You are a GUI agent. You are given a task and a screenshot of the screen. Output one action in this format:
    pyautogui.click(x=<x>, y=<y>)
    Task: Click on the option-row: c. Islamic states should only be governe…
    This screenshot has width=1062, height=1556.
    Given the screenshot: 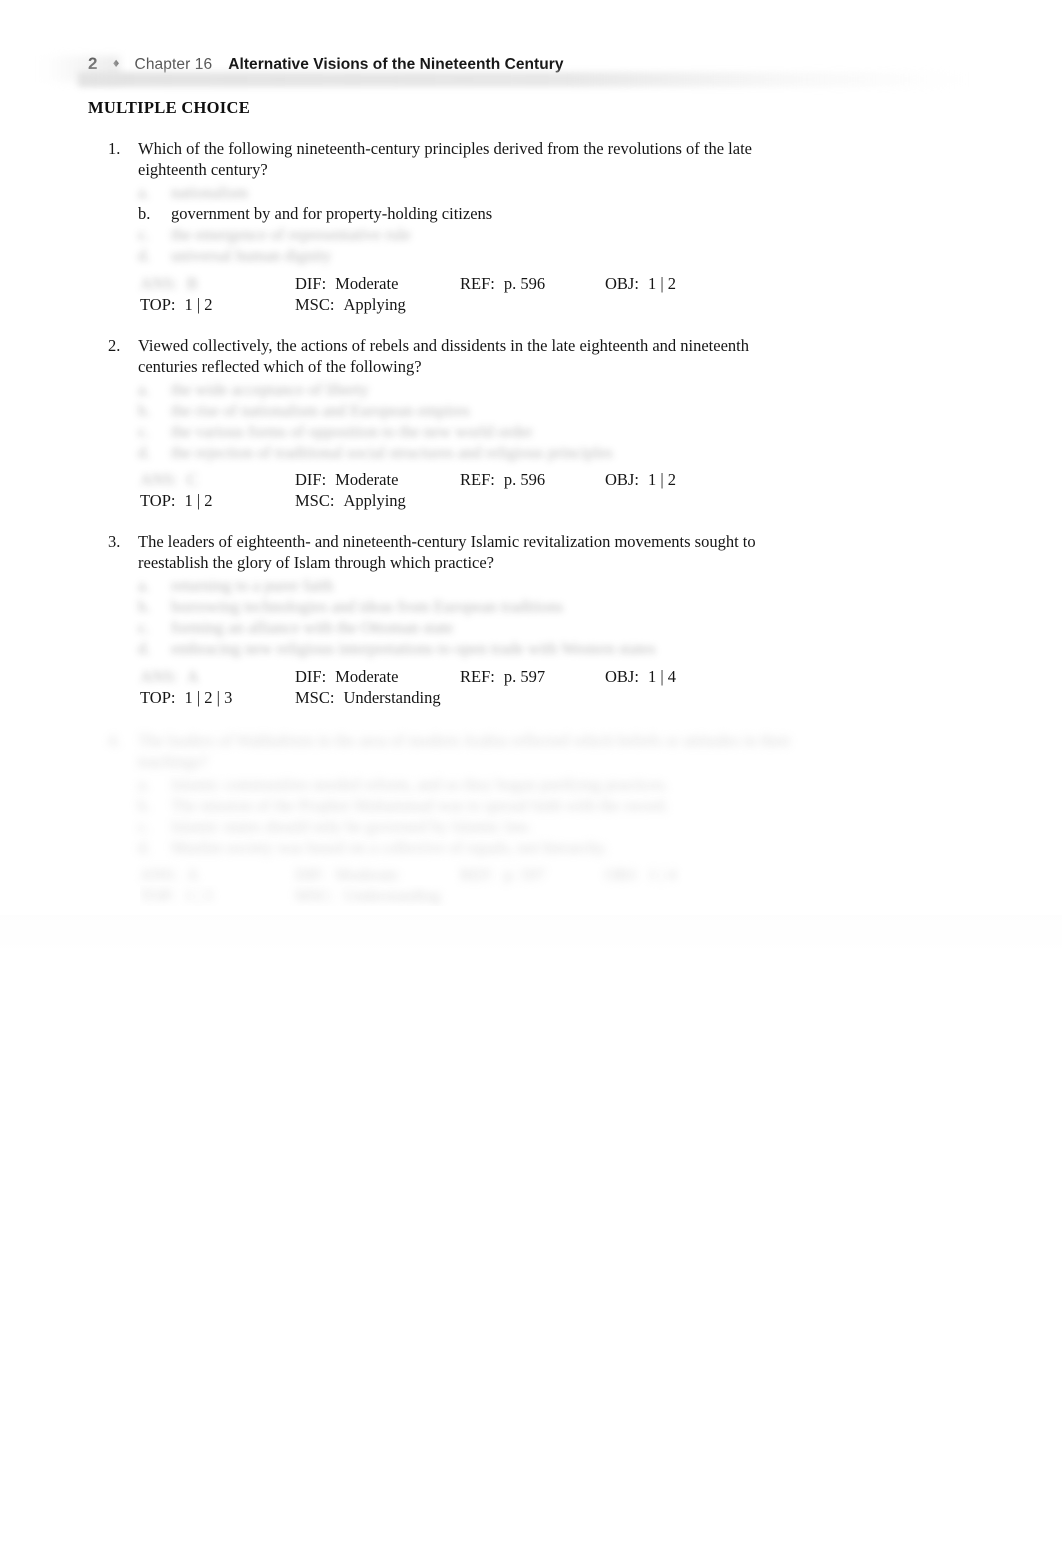 What is the action you would take?
    pyautogui.click(x=508, y=826)
    